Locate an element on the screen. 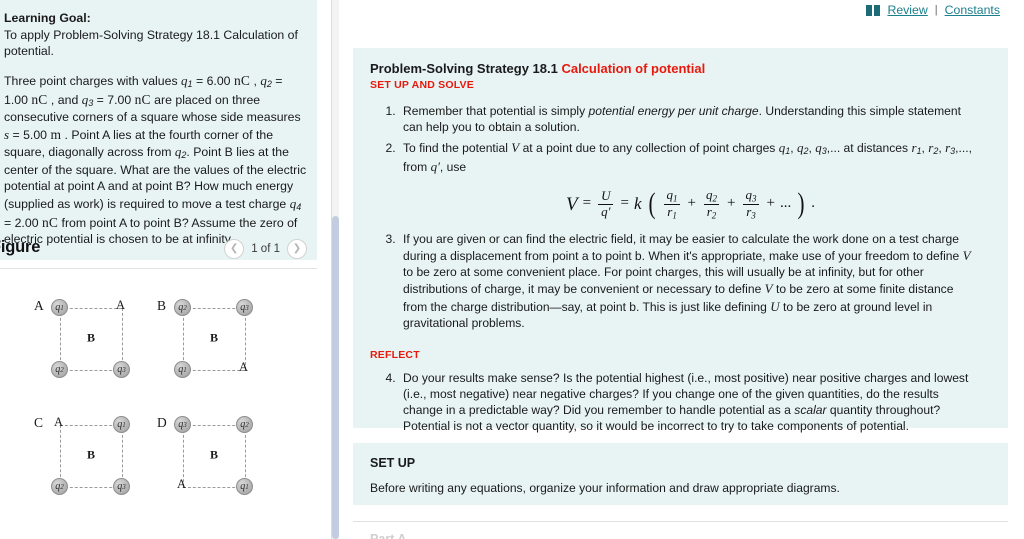 Image resolution: width=1024 pixels, height=539 pixels. step2-end: , use is located at coordinates (453, 167).